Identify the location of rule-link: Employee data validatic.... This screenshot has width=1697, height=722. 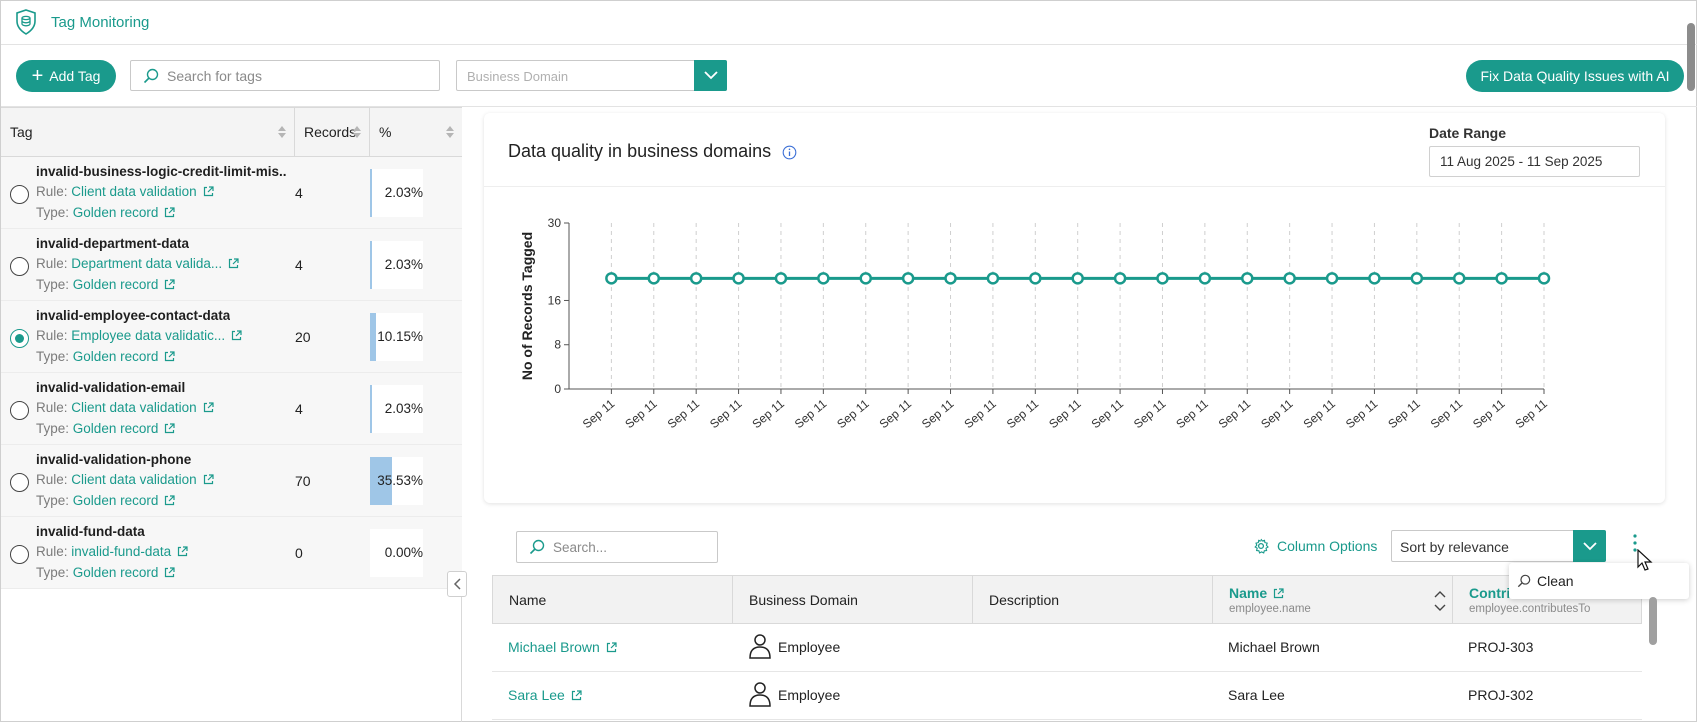
(148, 335).